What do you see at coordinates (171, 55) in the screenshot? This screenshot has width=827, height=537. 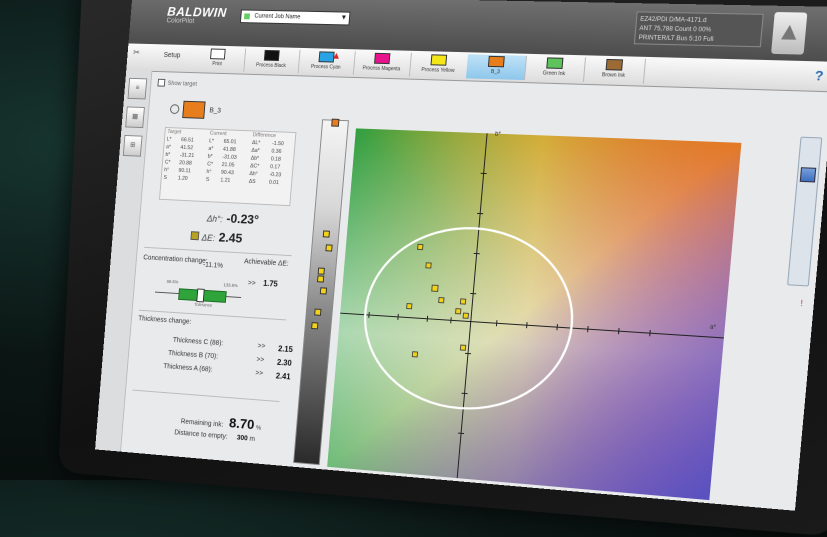 I see `setup-button: Setup` at bounding box center [171, 55].